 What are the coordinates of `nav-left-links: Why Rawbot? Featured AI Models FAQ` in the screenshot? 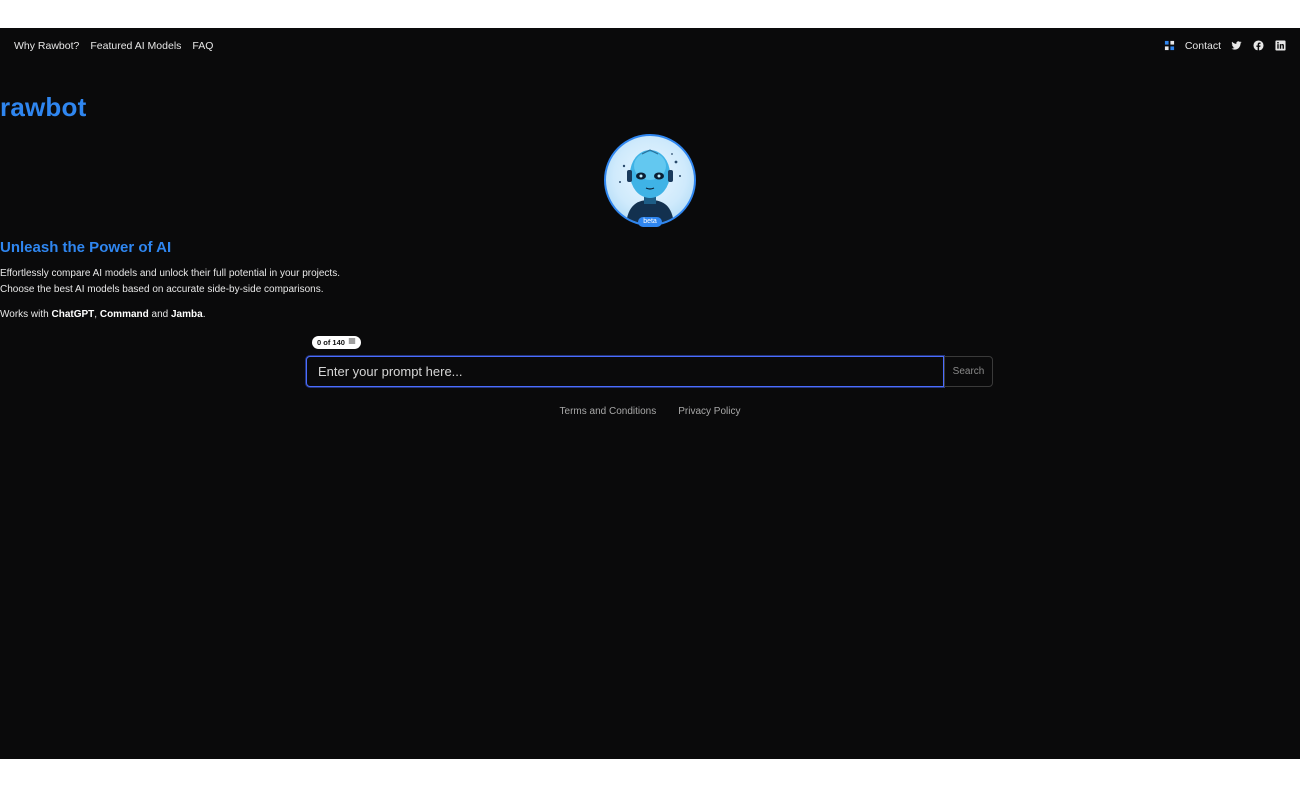 It's located at (113, 46).